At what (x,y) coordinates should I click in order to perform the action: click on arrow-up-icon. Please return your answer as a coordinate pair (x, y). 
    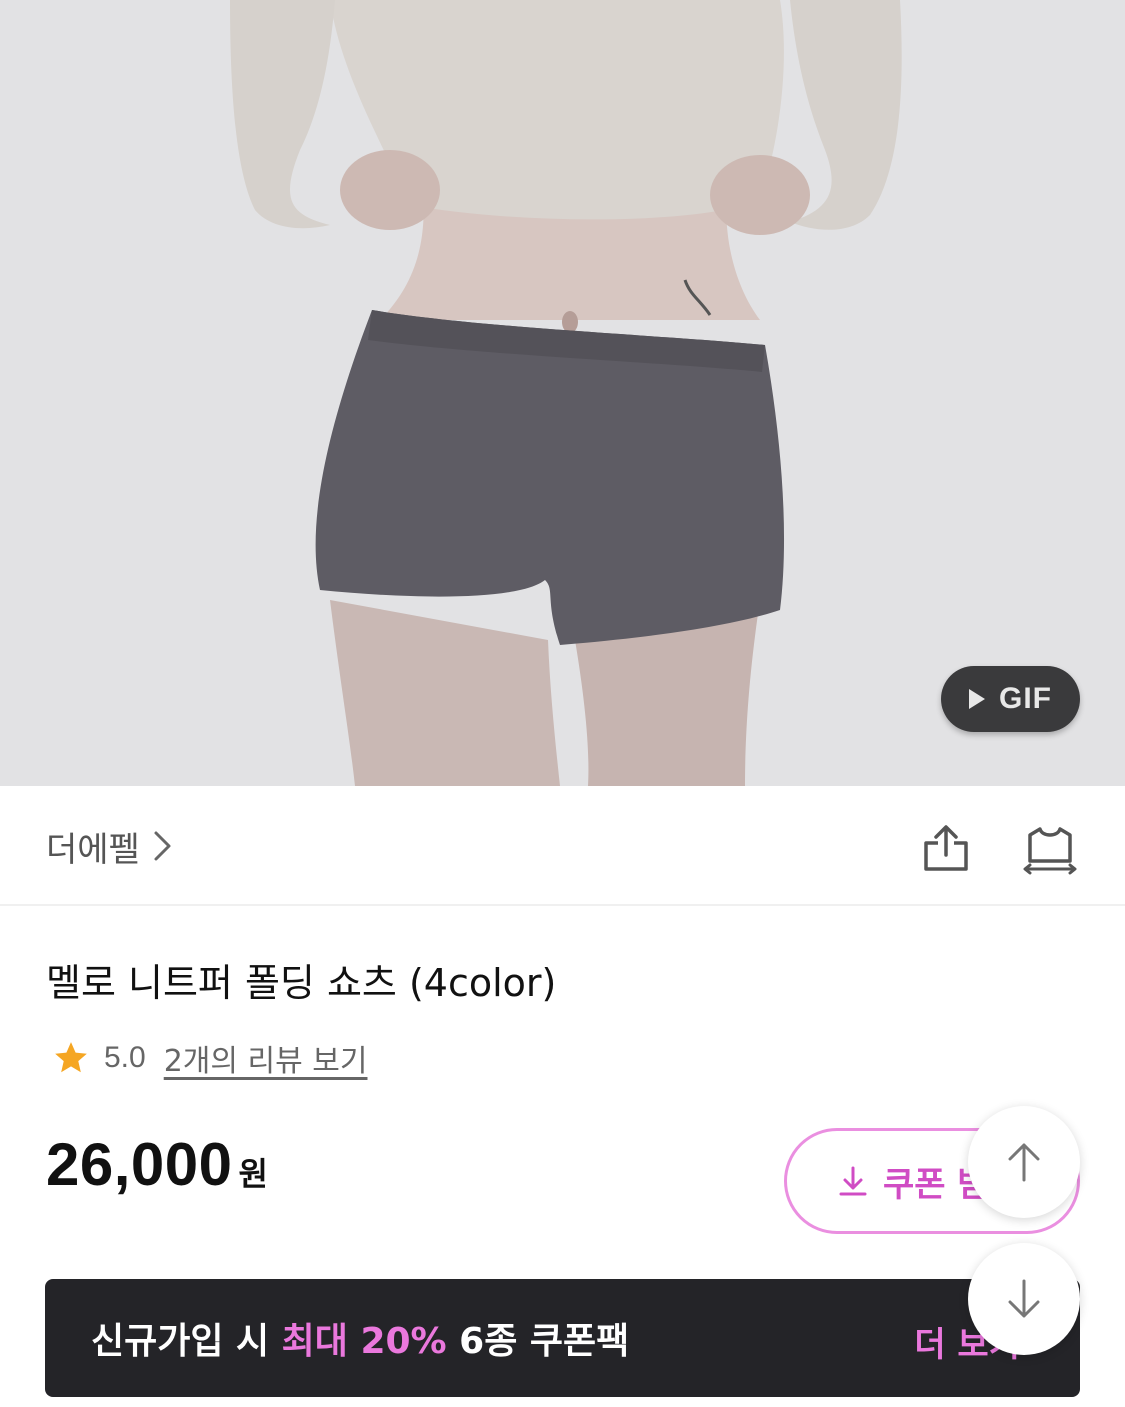
    Looking at the image, I should click on (1024, 1162).